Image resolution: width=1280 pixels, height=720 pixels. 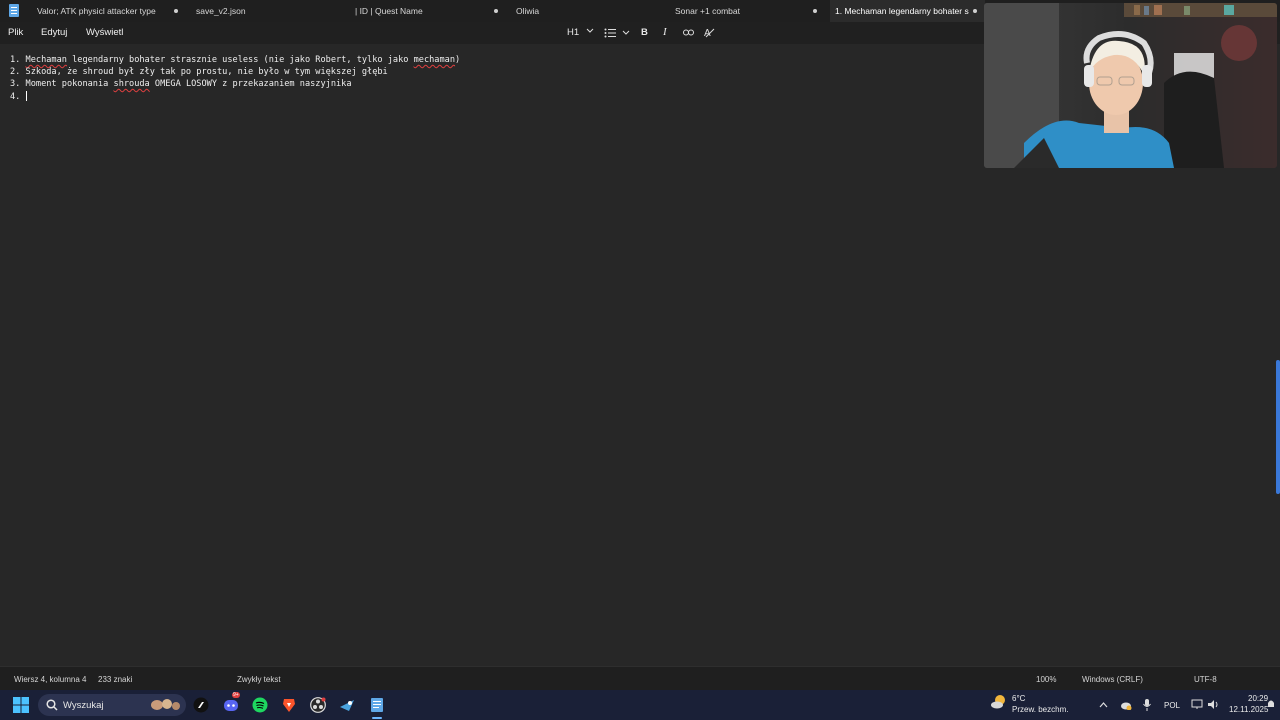 I want to click on tab-label: | ID | Quest Name, so click(x=389, y=11).